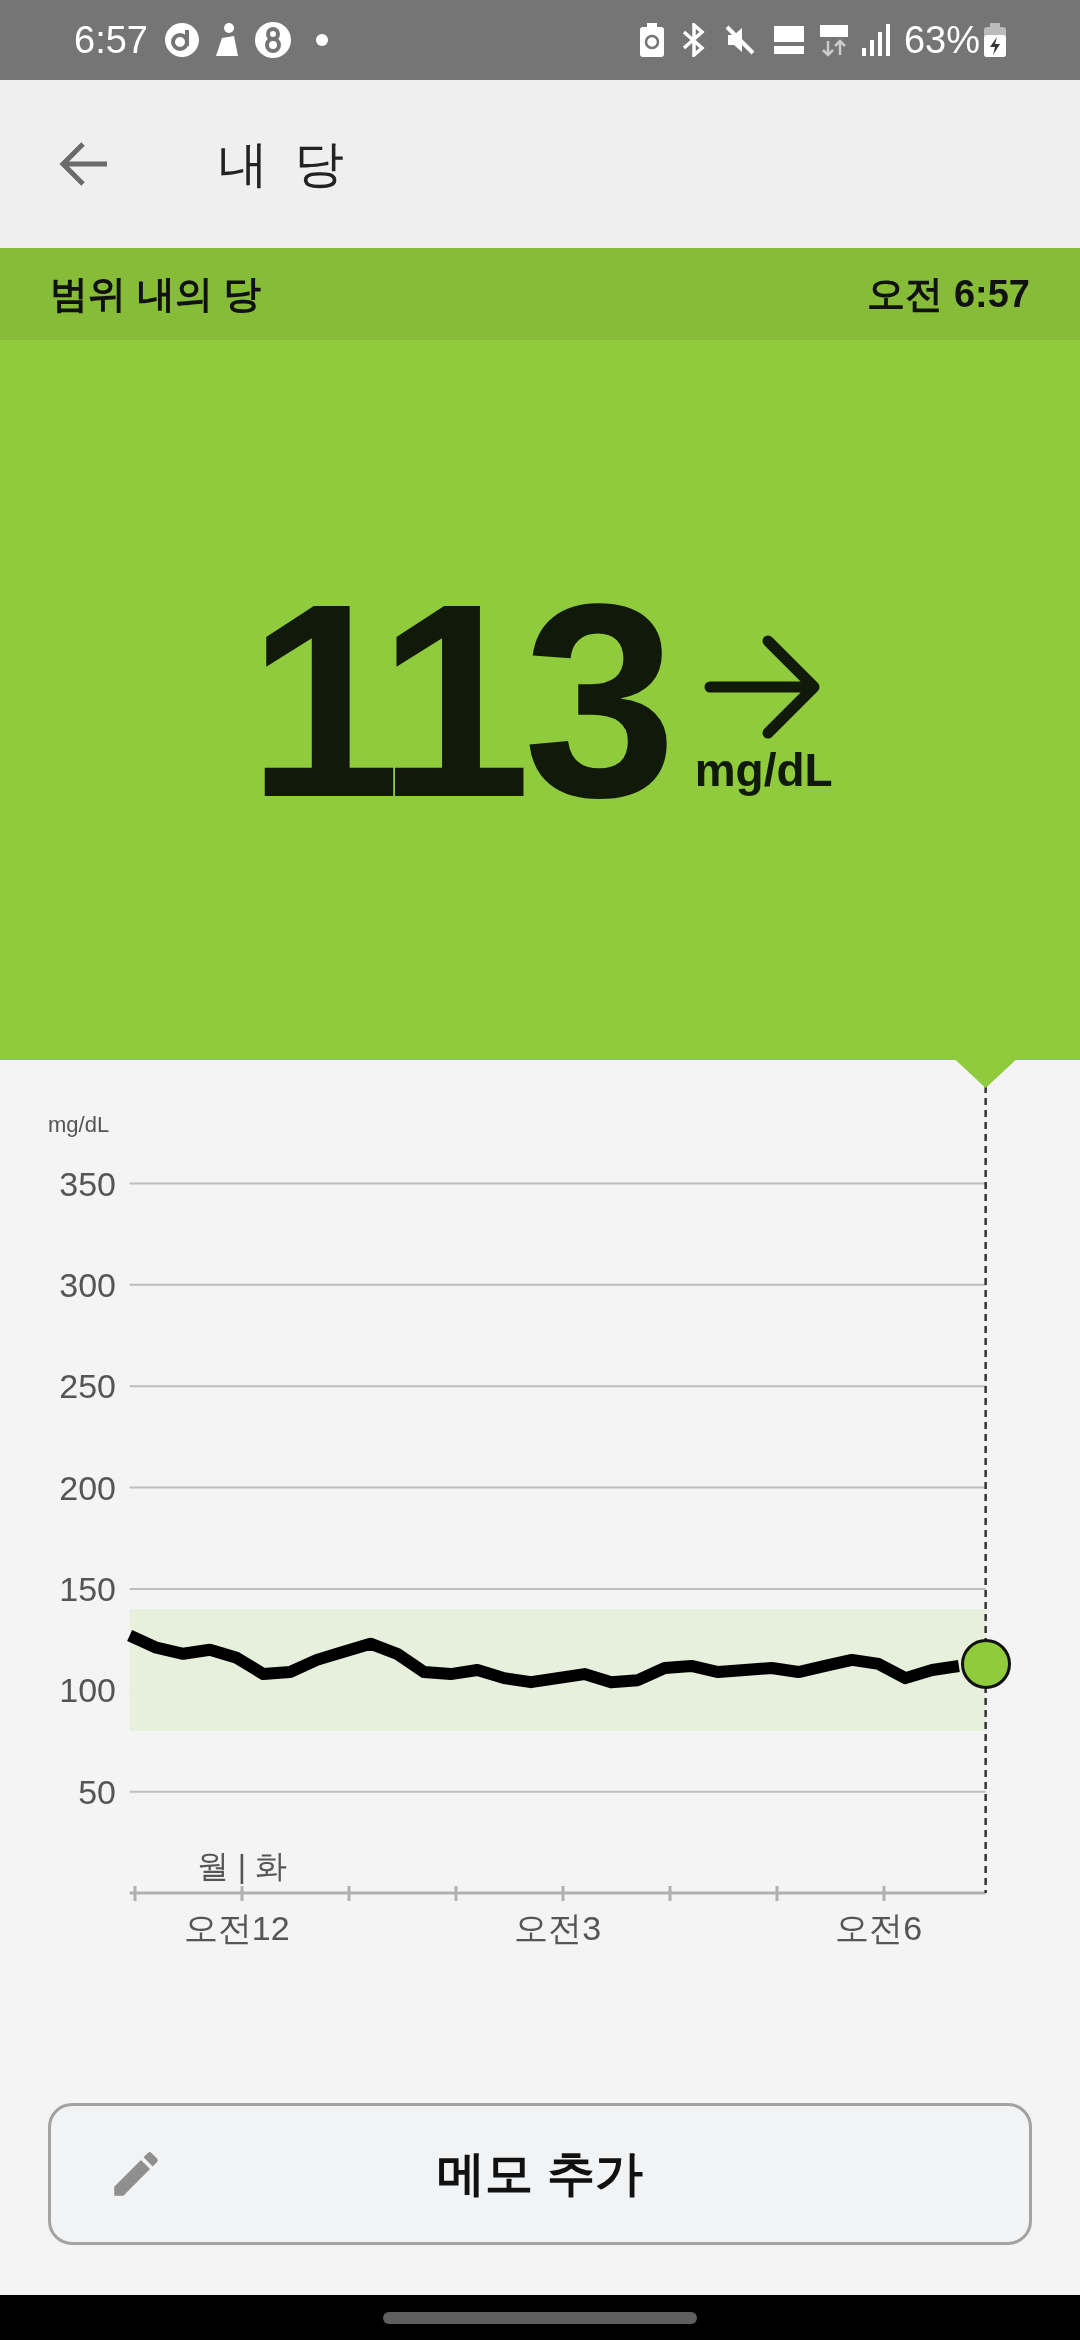  I want to click on axis-tick-label: 250, so click(87, 1386).